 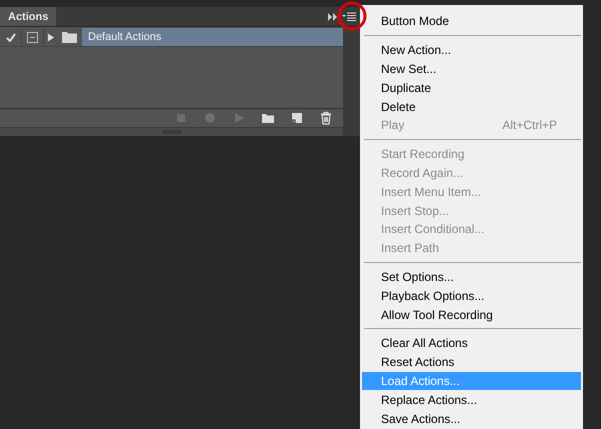 I want to click on menu-item: Reset Actions, so click(x=471, y=362).